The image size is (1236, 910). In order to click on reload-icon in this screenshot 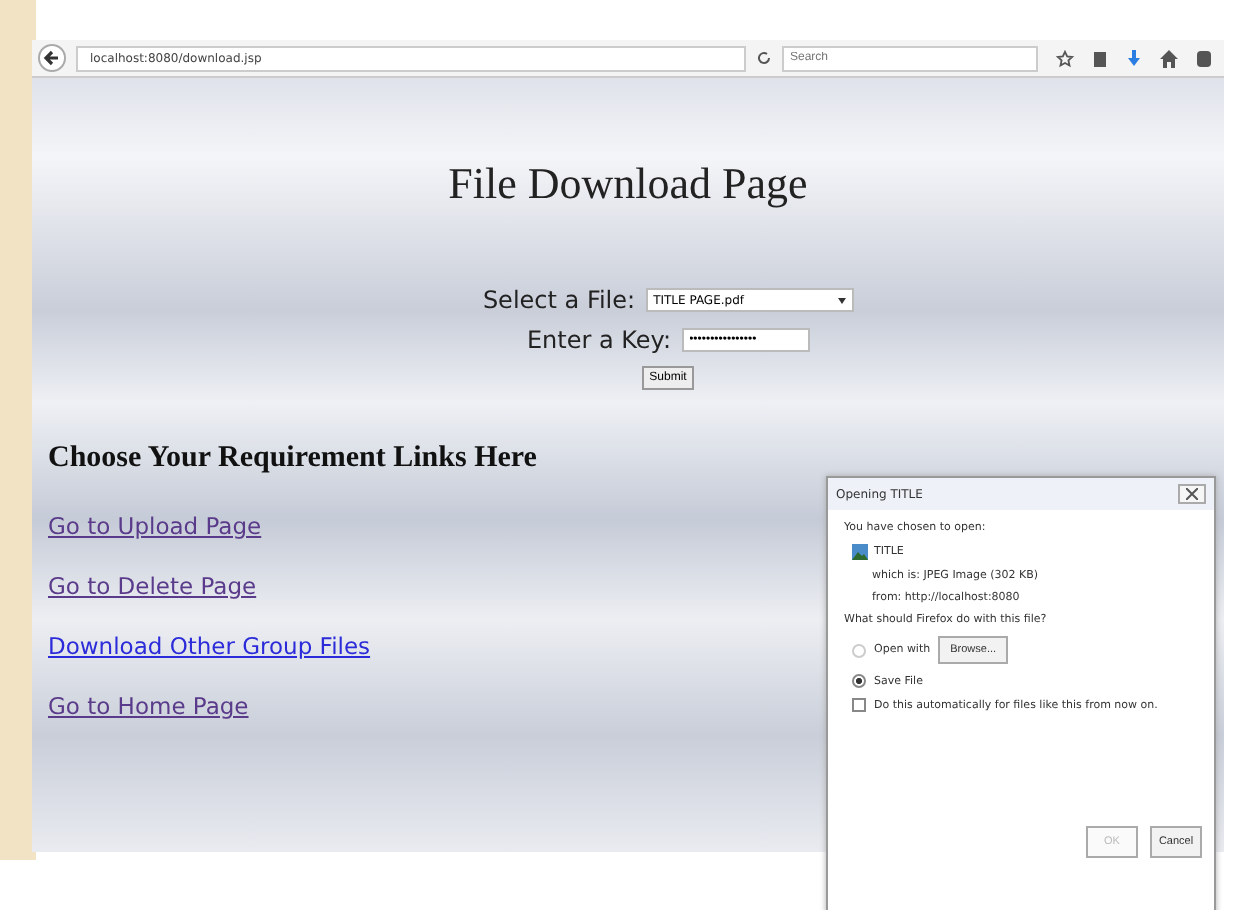, I will do `click(764, 58)`.